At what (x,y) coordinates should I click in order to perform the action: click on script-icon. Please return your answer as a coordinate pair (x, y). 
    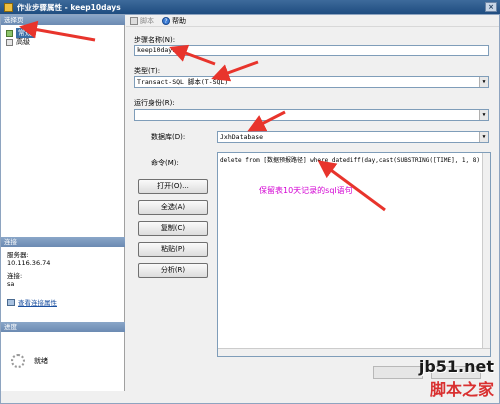
    Looking at the image, I should click on (134, 20).